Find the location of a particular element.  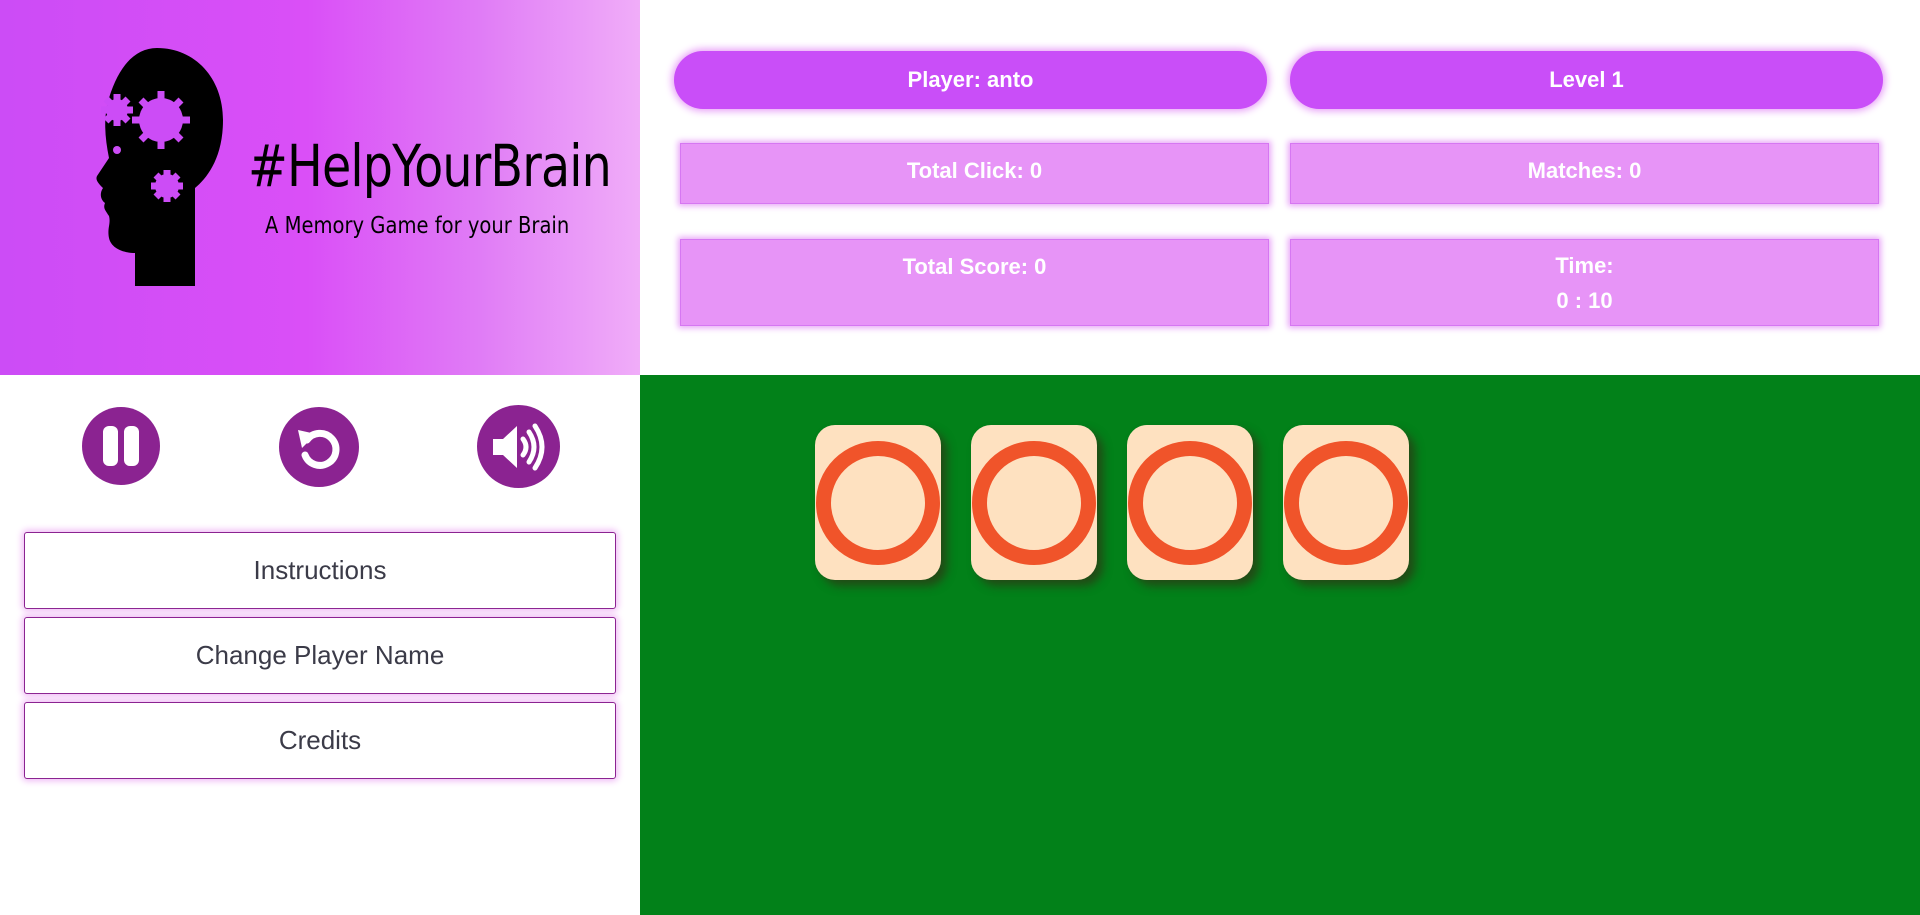

timer-label: Time: is located at coordinates (1584, 265).